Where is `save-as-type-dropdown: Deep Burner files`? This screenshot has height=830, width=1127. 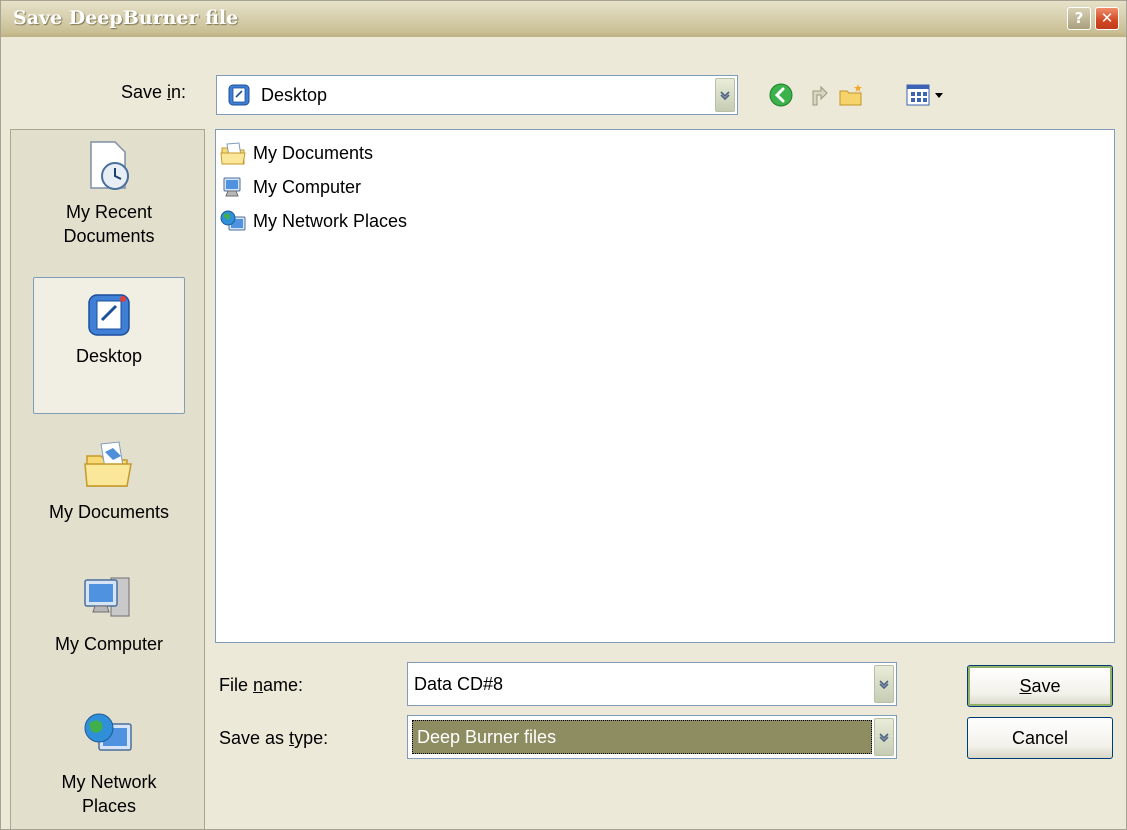
save-as-type-dropdown: Deep Burner files is located at coordinates (652, 737).